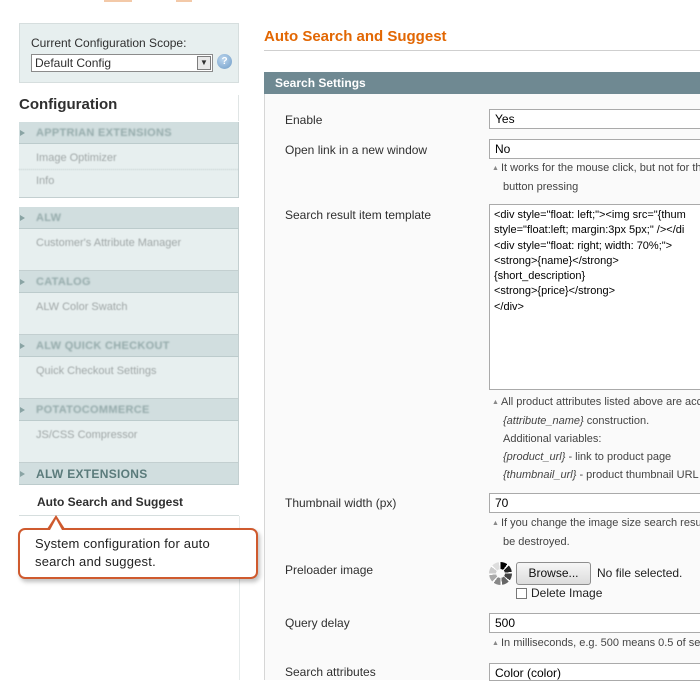 The width and height of the screenshot is (700, 682). I want to click on sidebar-item-js-css-compressor: JS/CSS Compressor, so click(128, 435).